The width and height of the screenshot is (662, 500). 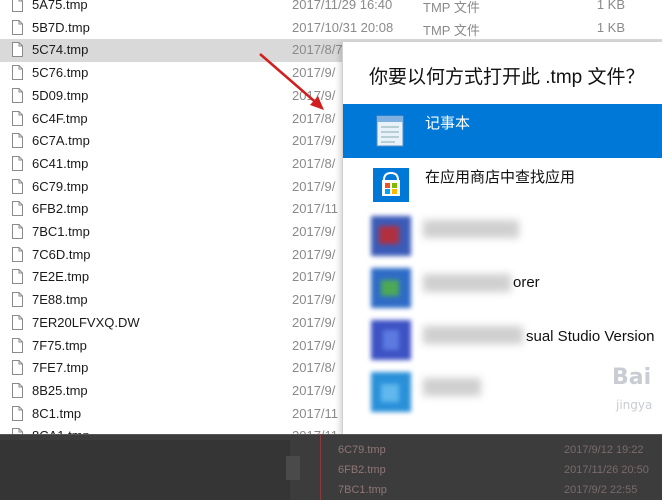 What do you see at coordinates (60, 50) in the screenshot?
I see `file-name: 5C74.tmp` at bounding box center [60, 50].